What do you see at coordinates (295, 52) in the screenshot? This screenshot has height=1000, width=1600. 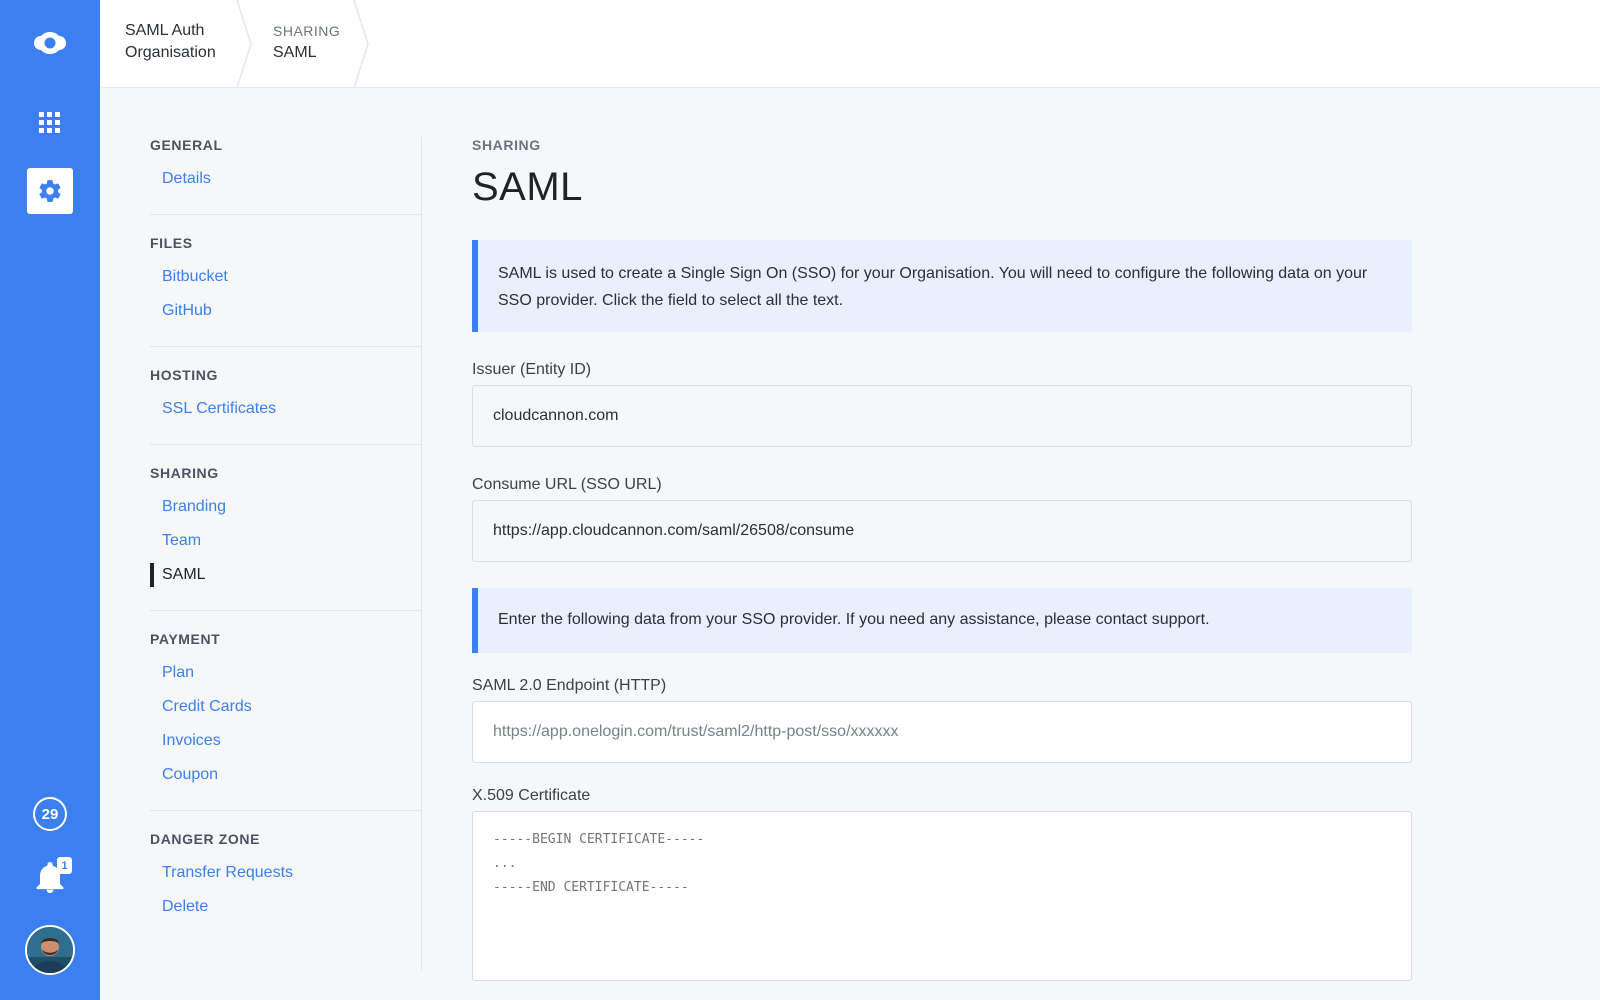 I see `breadcrumb-page: SAML` at bounding box center [295, 52].